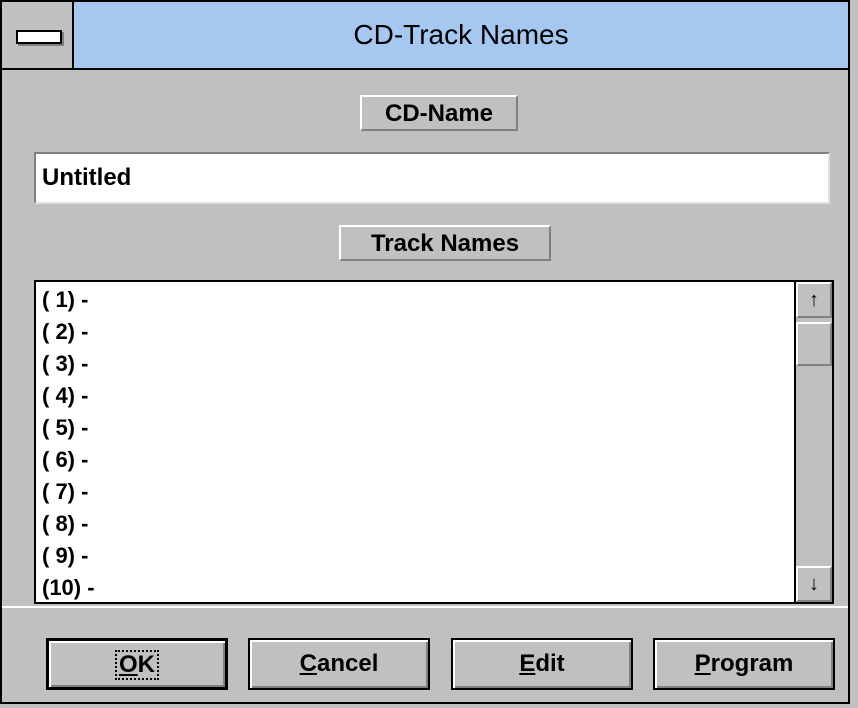 The height and width of the screenshot is (708, 858). What do you see at coordinates (417, 492) in the screenshot?
I see `track-list-item: ( 7) -` at bounding box center [417, 492].